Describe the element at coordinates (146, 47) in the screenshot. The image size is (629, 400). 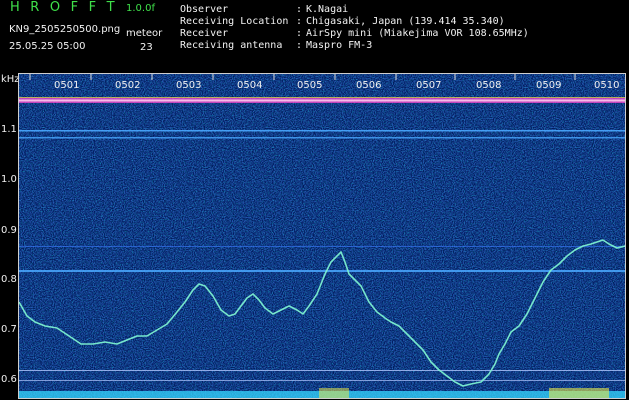
I see `meteor-count: 23` at that location.